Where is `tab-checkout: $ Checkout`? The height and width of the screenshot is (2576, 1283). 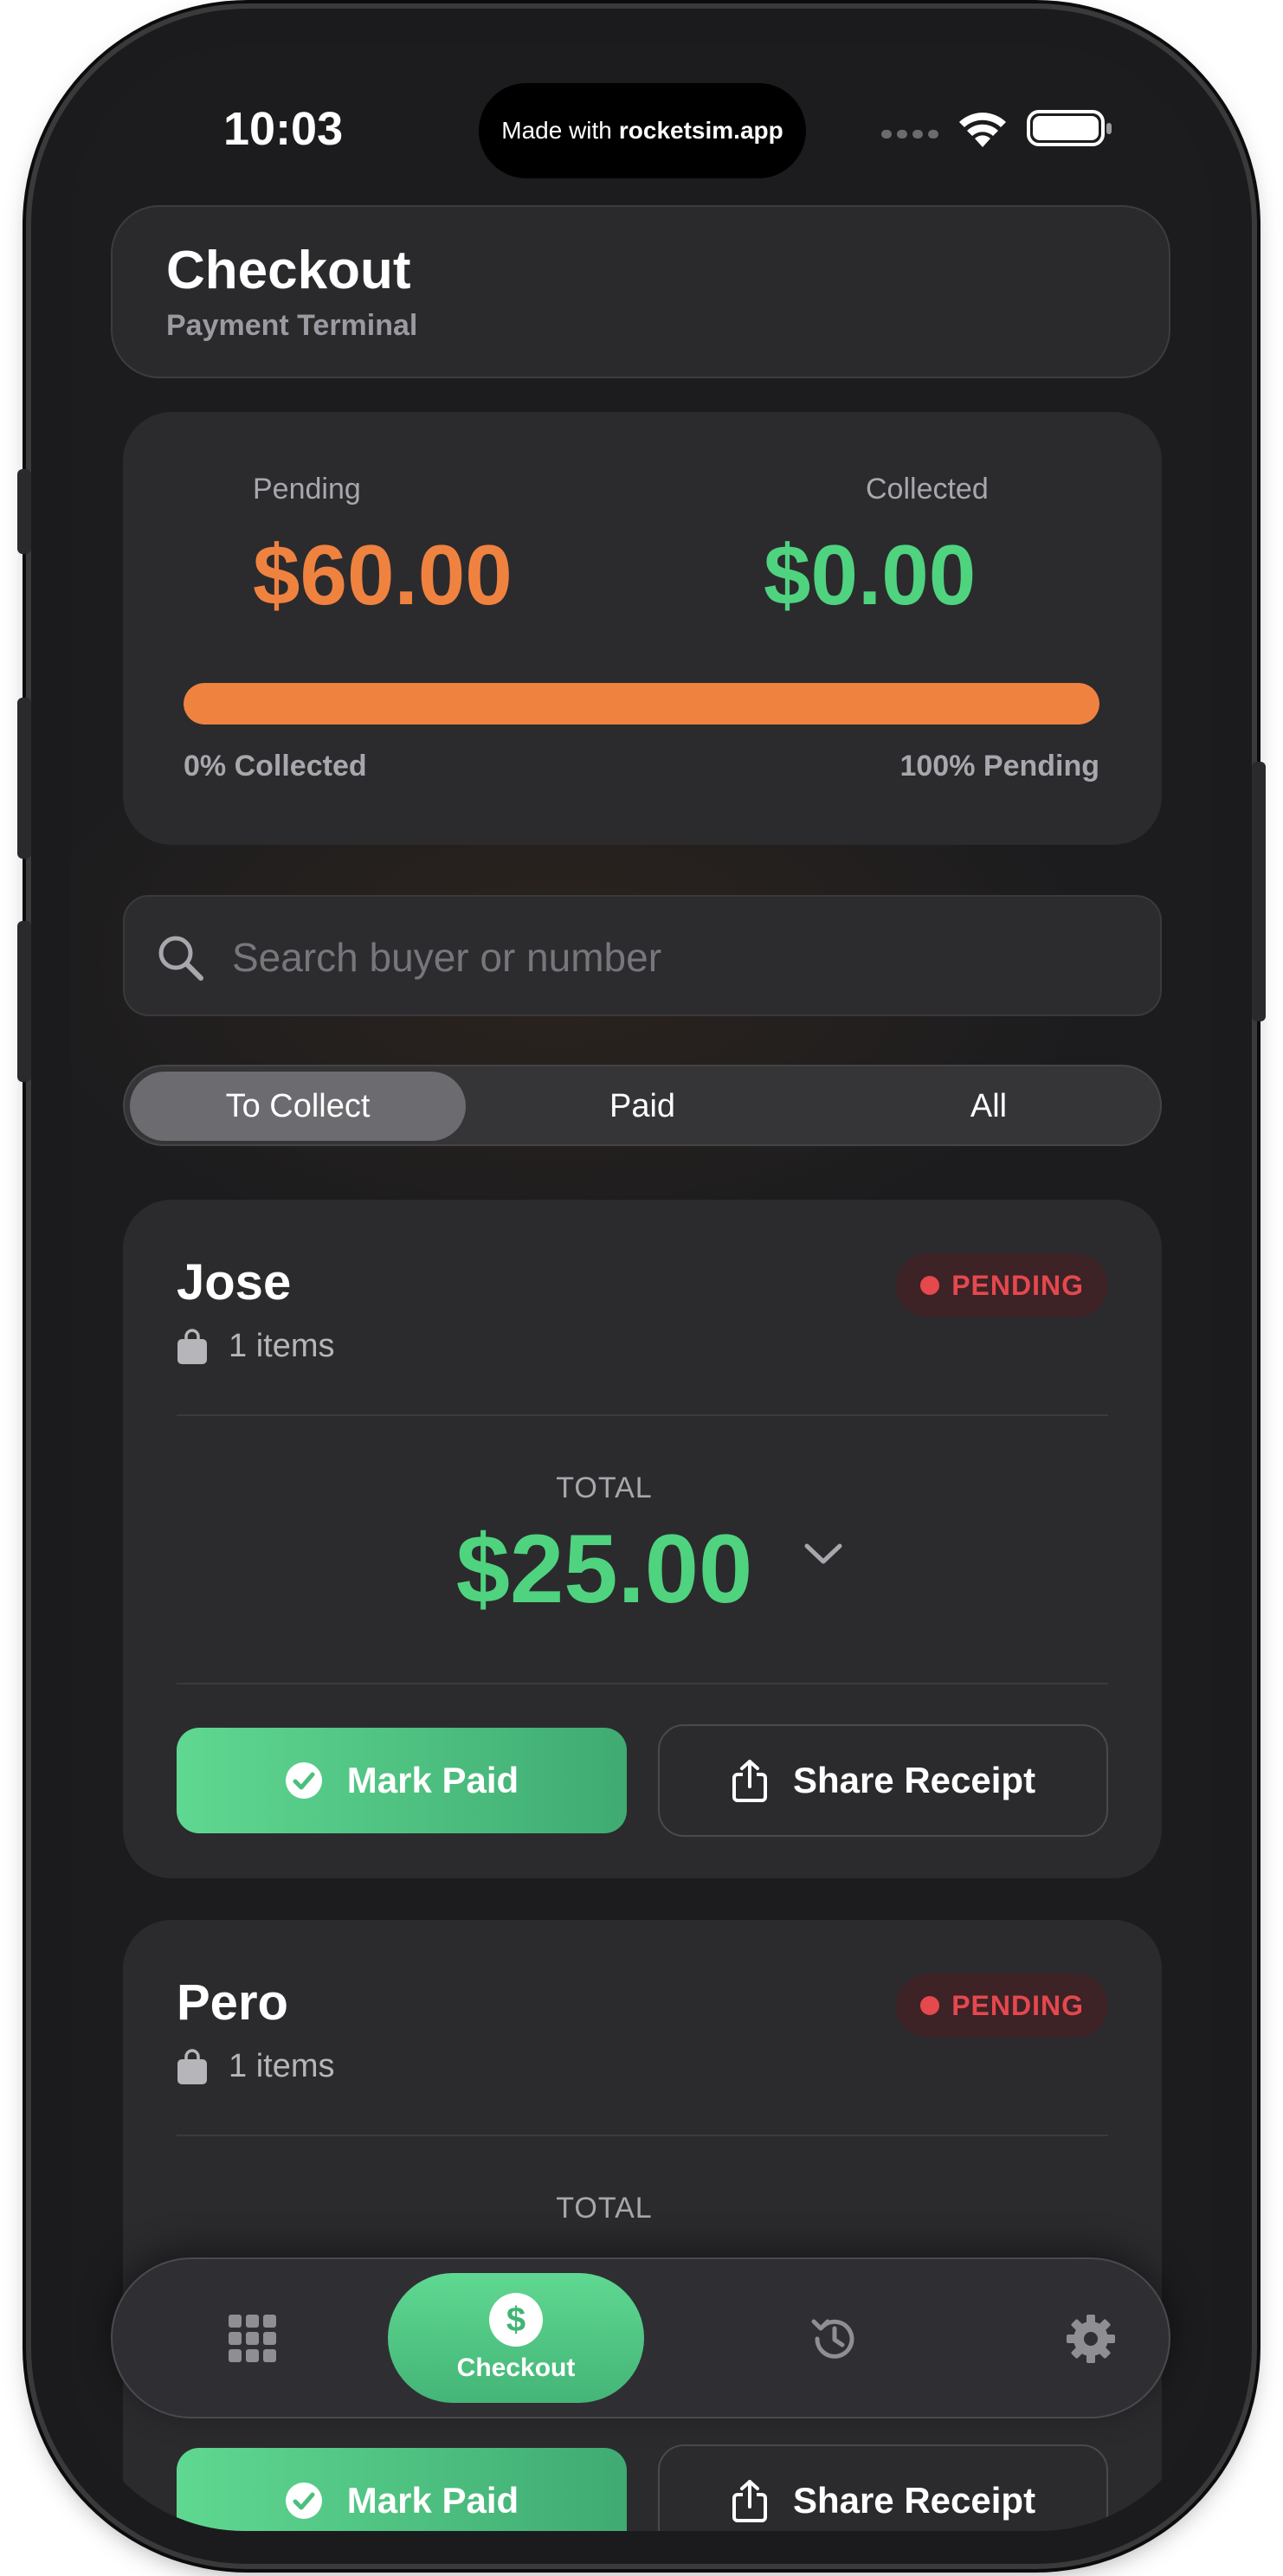 tab-checkout: $ Checkout is located at coordinates (516, 2338).